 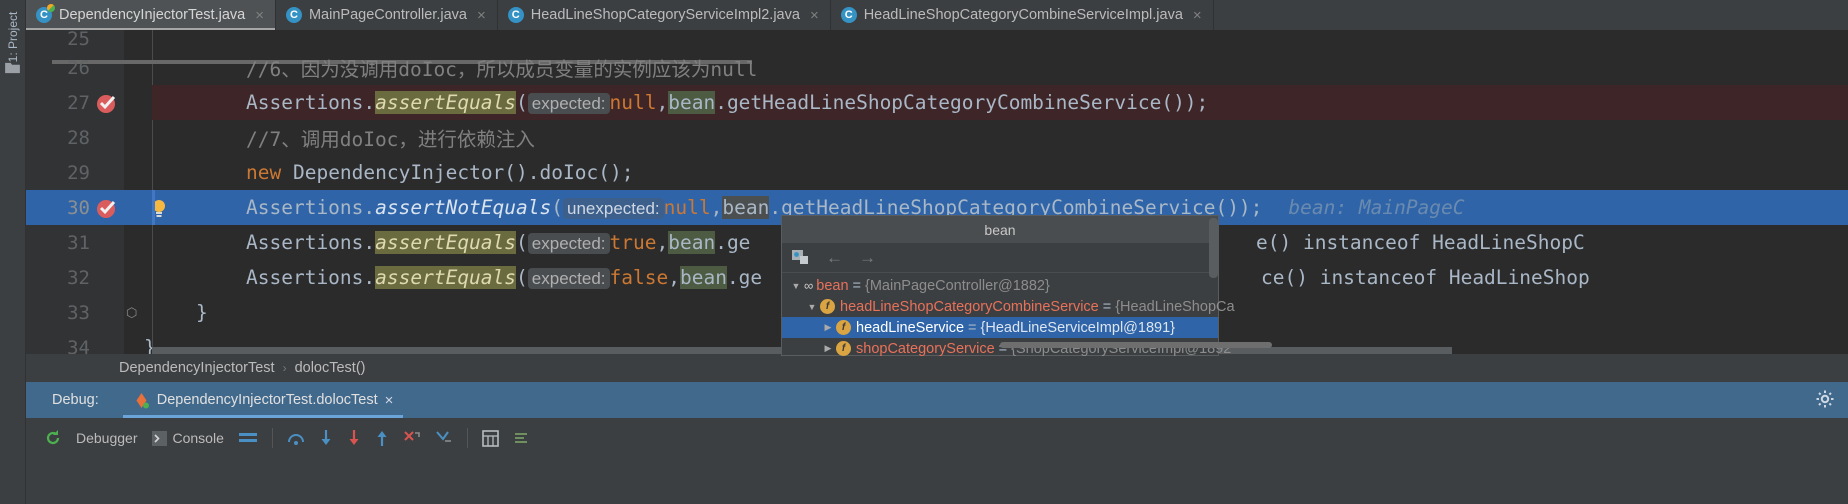 What do you see at coordinates (142, 400) in the screenshot?
I see `run-config-icon` at bounding box center [142, 400].